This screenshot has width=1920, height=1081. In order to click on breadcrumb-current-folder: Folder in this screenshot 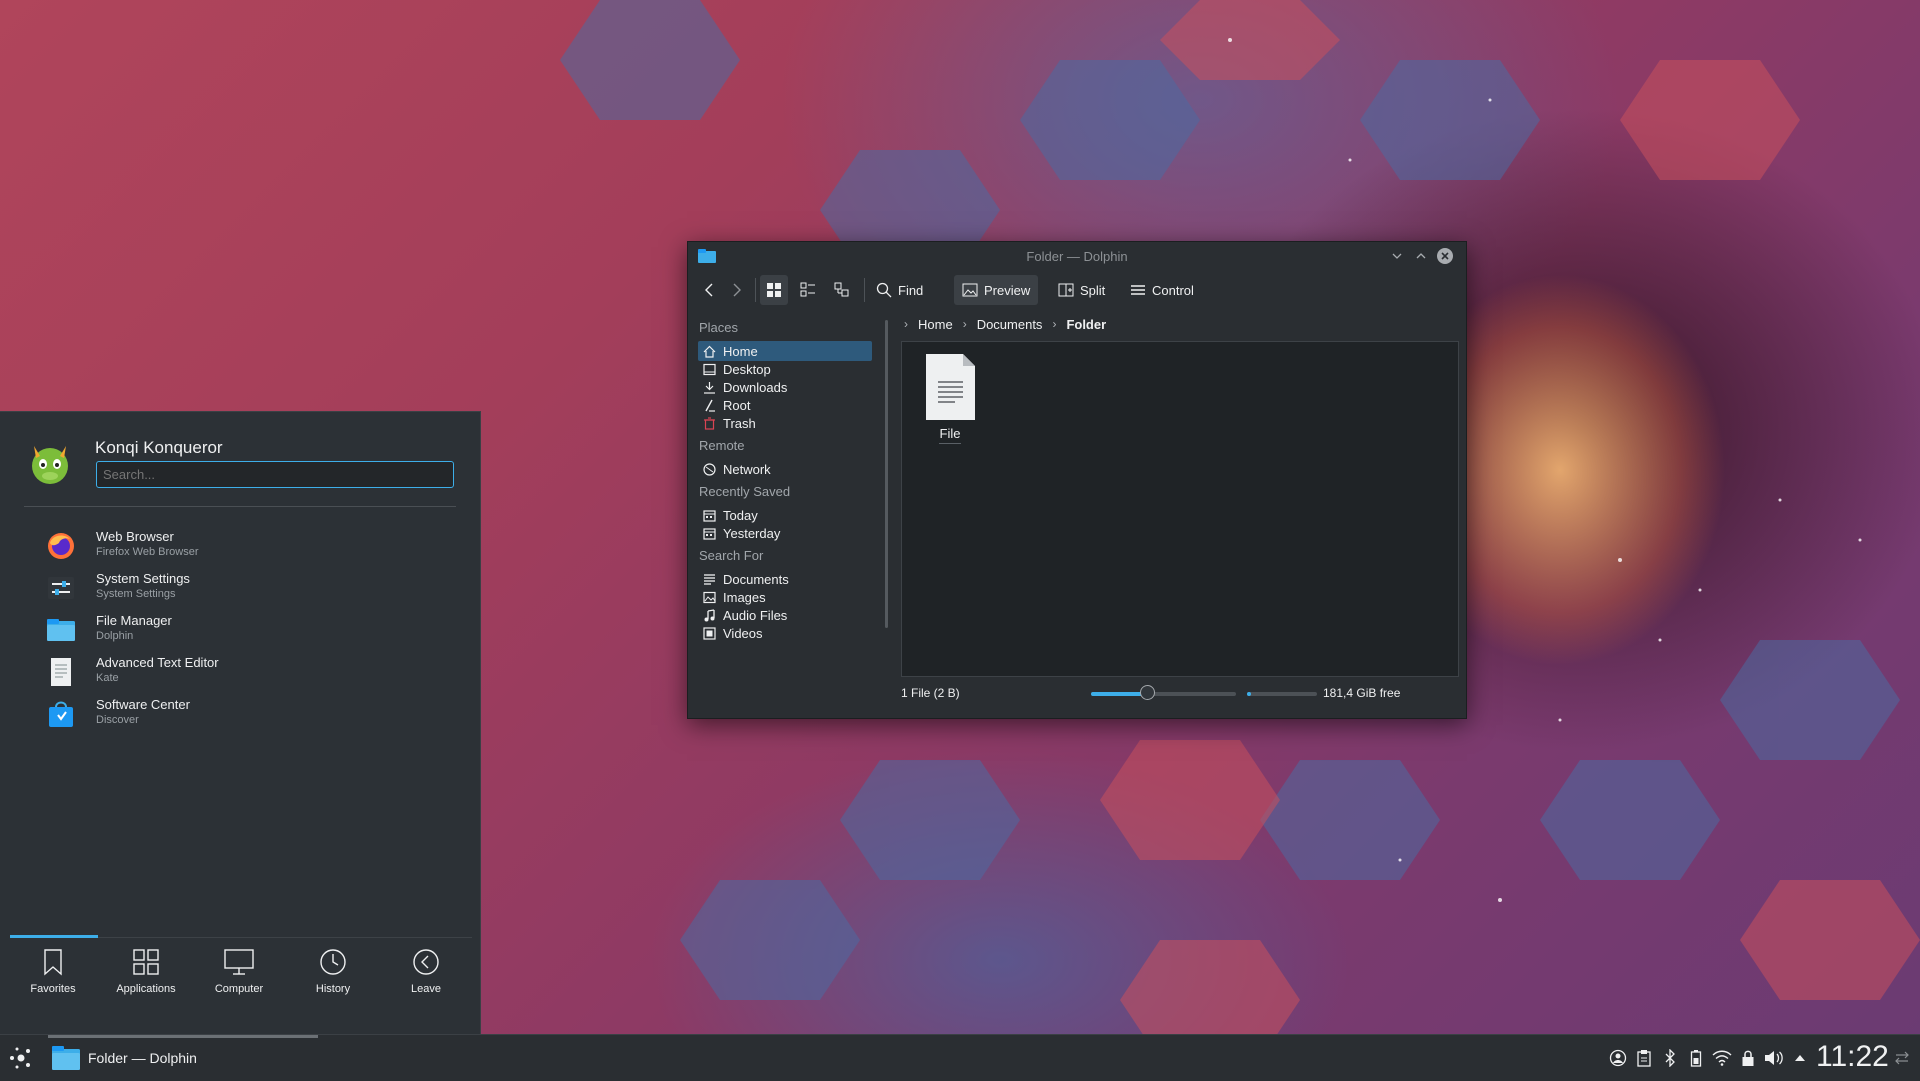, I will do `click(1086, 324)`.